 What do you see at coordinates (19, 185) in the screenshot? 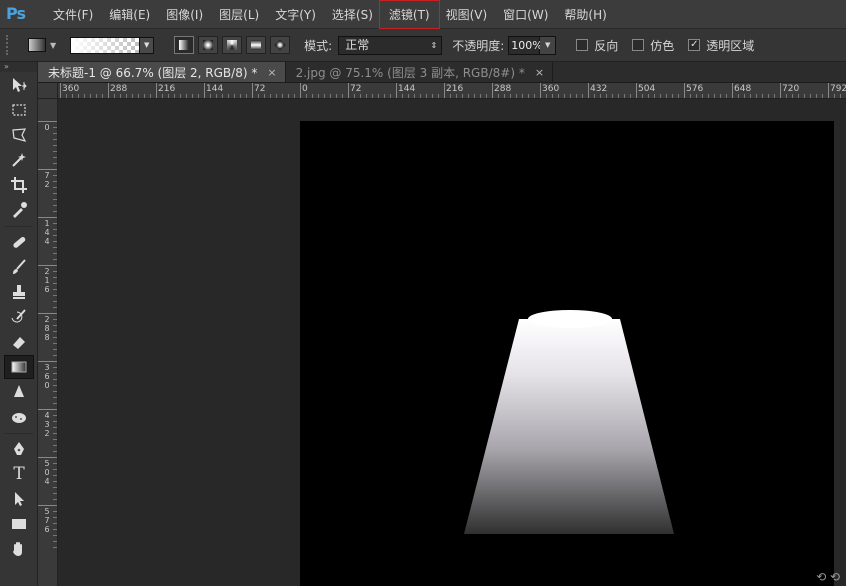
I see `crop-tool-icon` at bounding box center [19, 185].